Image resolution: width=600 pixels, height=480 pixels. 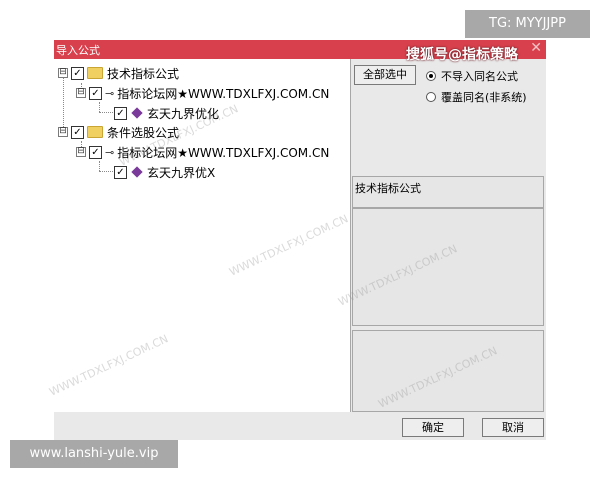 I want to click on tree-node-formula-2: ✓ 玄天九界优X, so click(x=164, y=172).